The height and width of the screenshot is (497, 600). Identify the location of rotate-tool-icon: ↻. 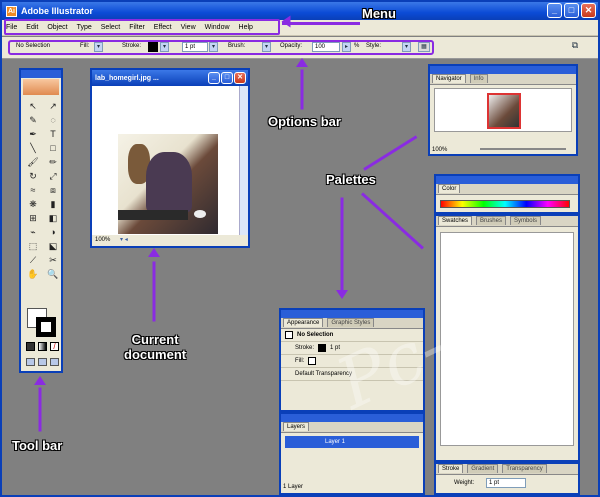
(33, 176).